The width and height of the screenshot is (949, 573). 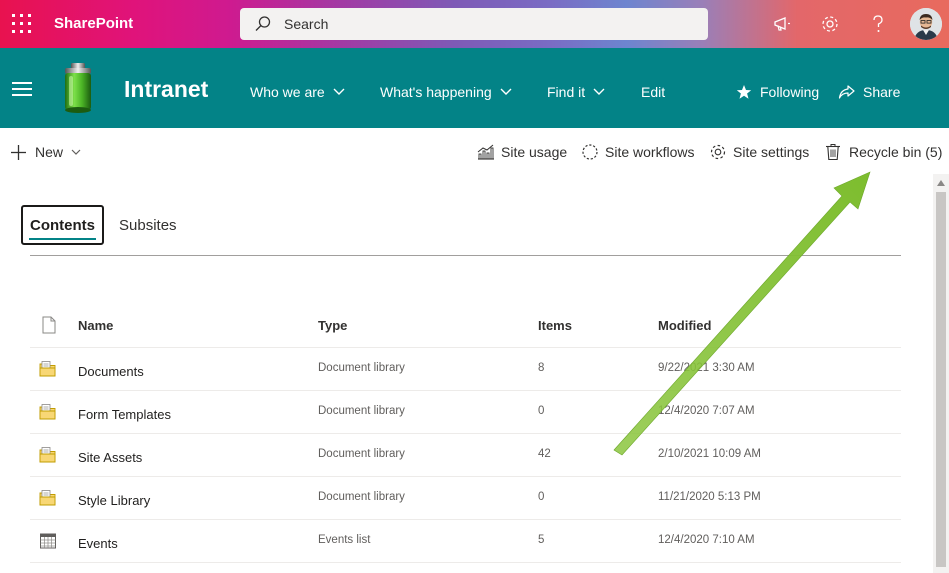 What do you see at coordinates (114, 500) in the screenshot?
I see `row-name: Style Library` at bounding box center [114, 500].